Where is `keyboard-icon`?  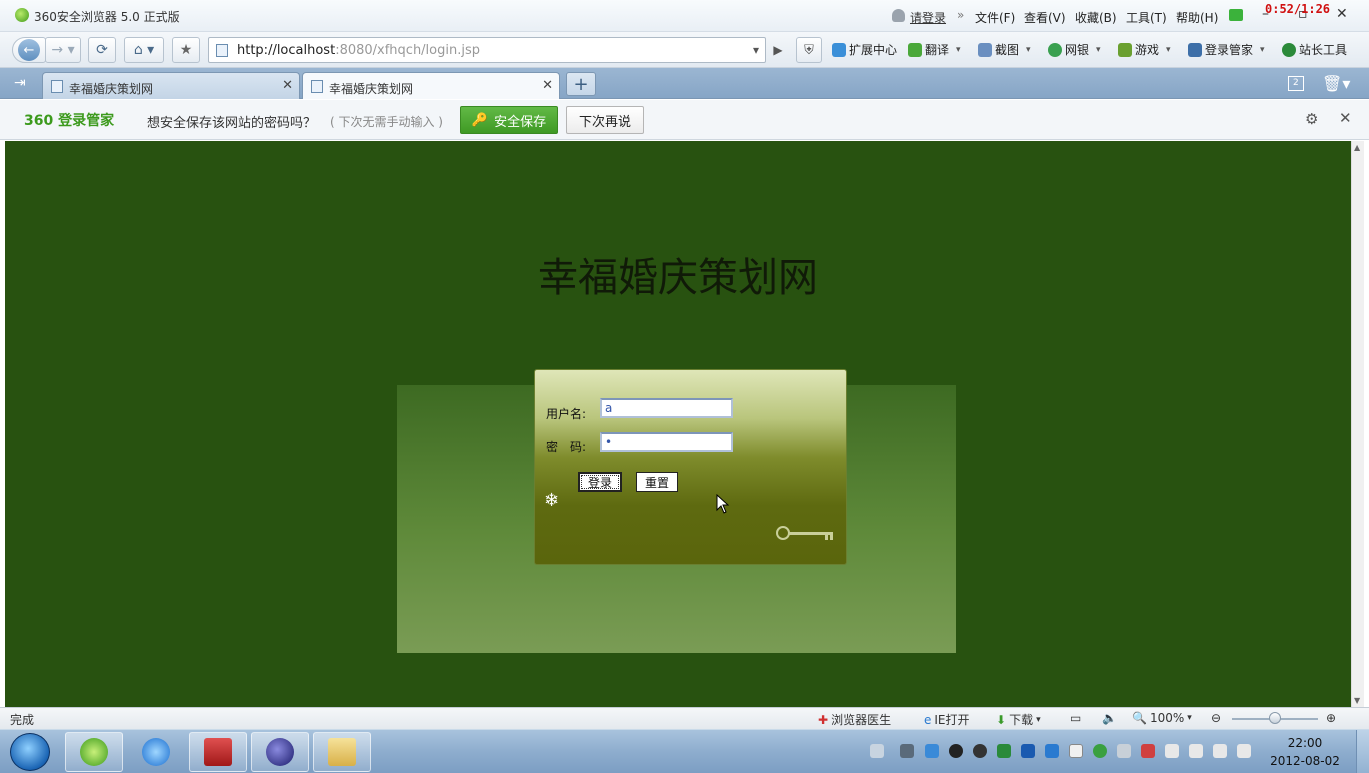
keyboard-icon is located at coordinates (877, 751).